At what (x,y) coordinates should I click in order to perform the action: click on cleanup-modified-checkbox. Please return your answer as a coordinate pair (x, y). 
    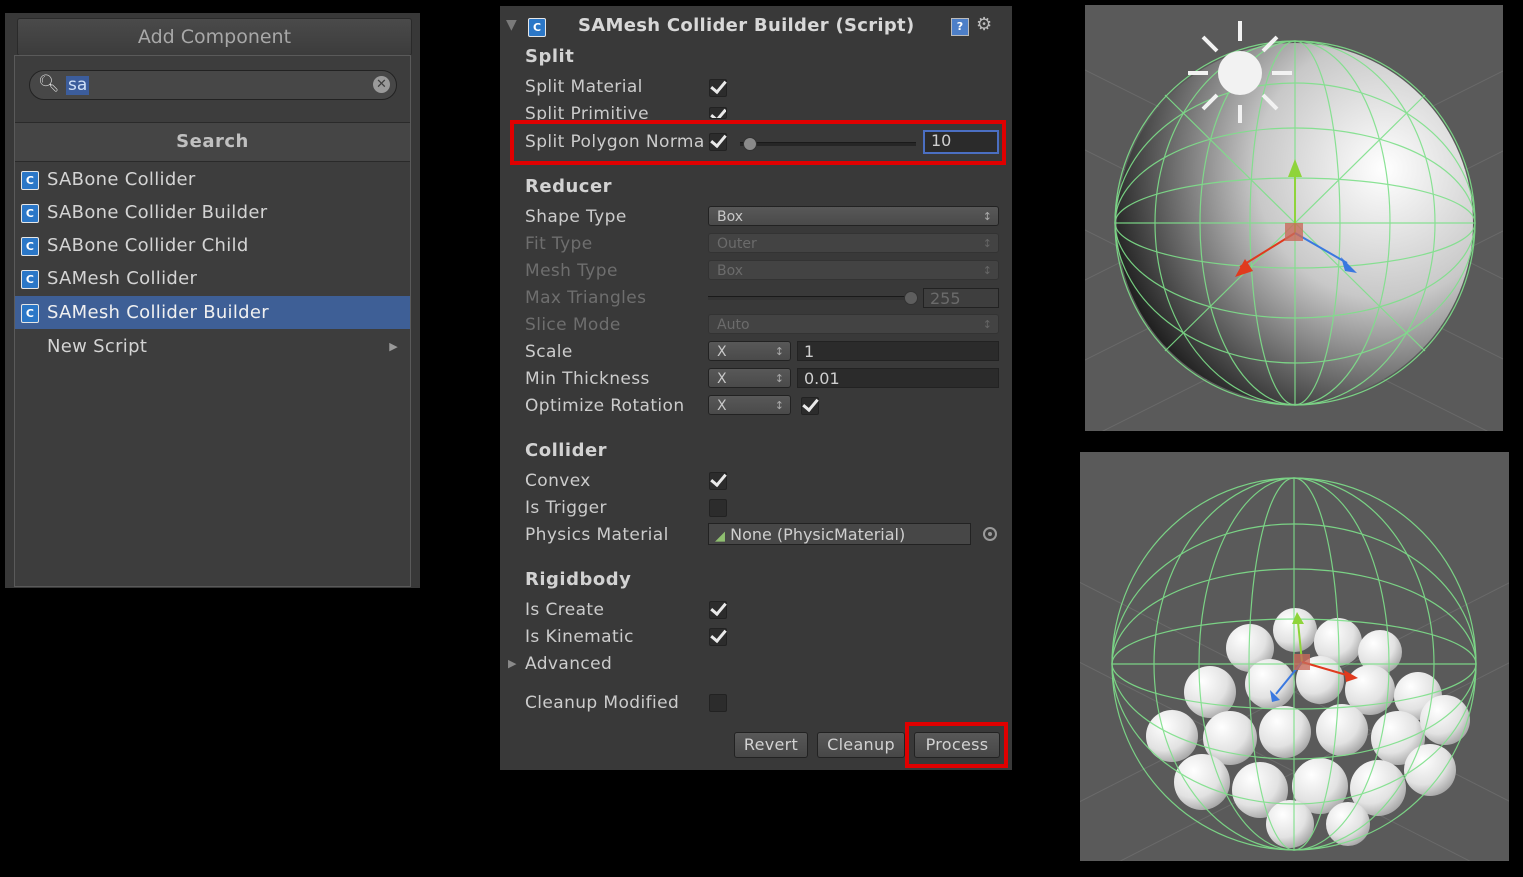
    Looking at the image, I should click on (718, 703).